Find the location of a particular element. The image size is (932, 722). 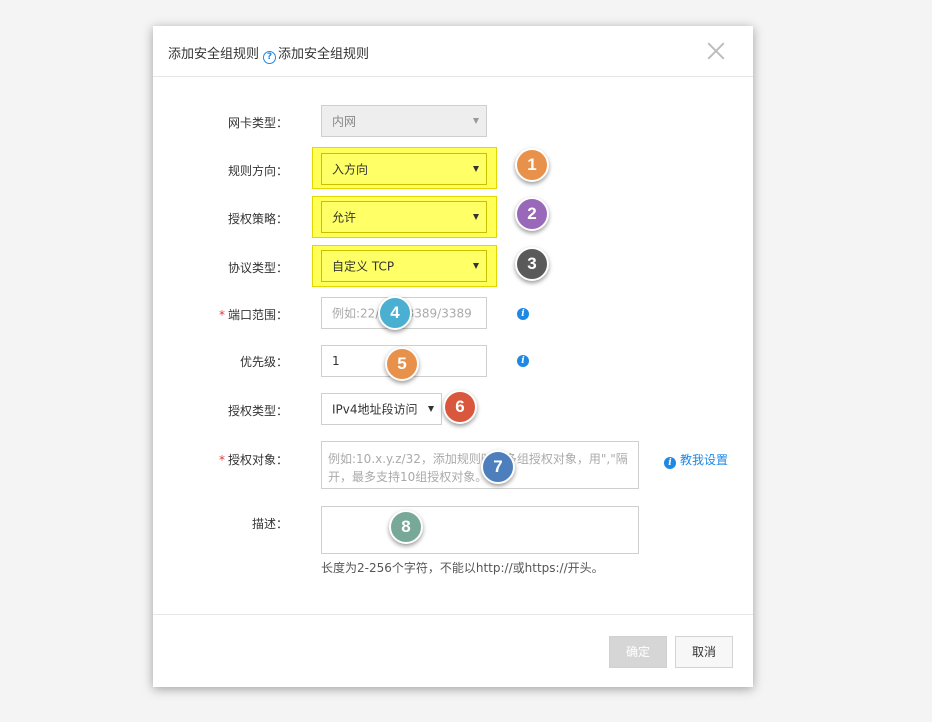

help-text: 添加安全组规则 is located at coordinates (323, 54).